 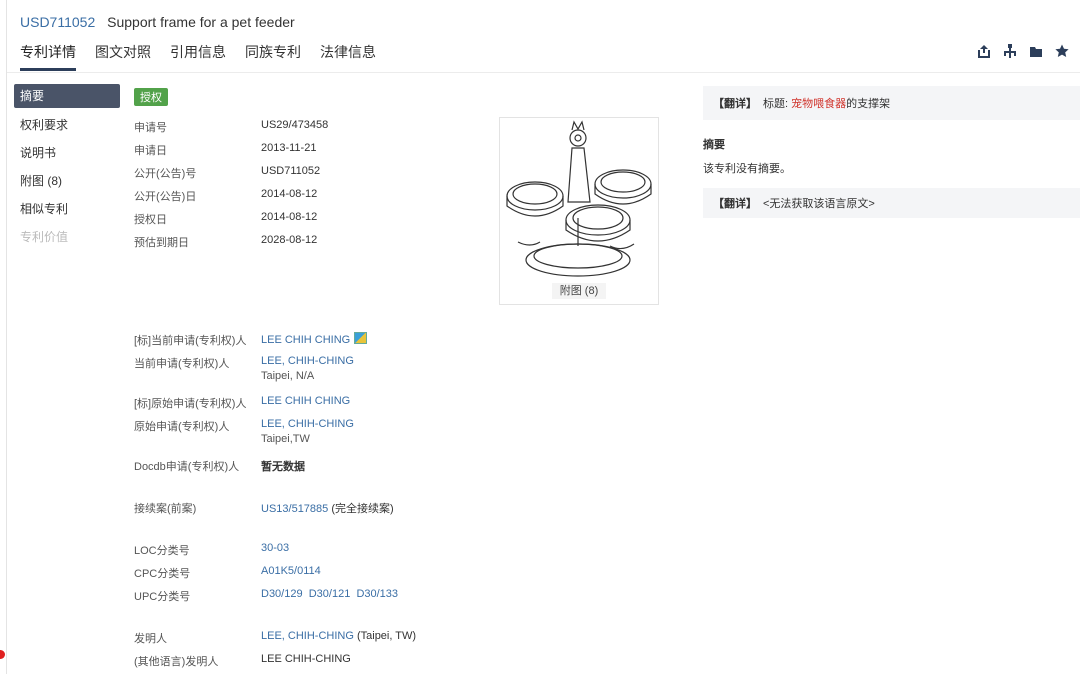 I want to click on folder-icon, so click(x=1036, y=51).